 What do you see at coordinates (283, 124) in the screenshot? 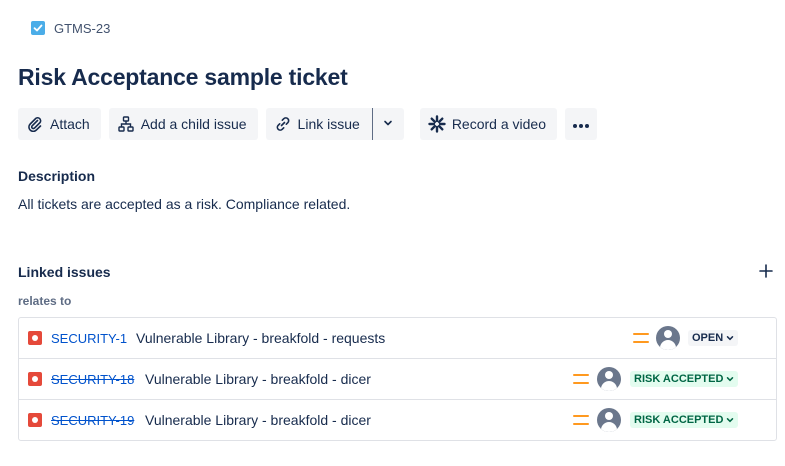
I see `link-icon` at bounding box center [283, 124].